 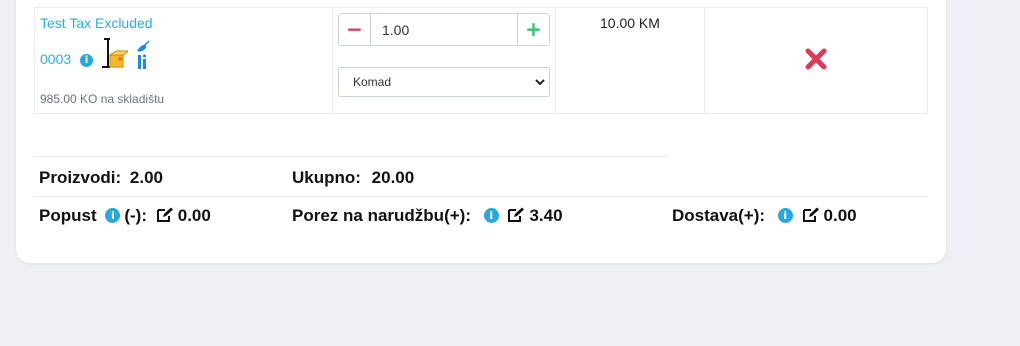 What do you see at coordinates (55, 59) in the screenshot?
I see `product-code-link: 0003` at bounding box center [55, 59].